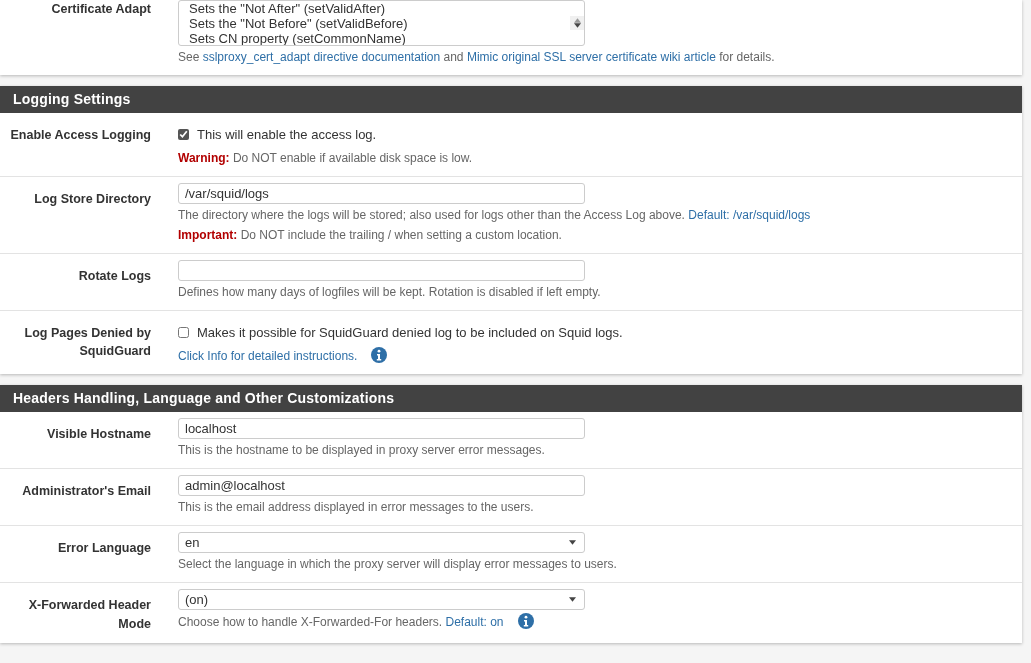  I want to click on field-label: Enable Access Logging, so click(80, 135).